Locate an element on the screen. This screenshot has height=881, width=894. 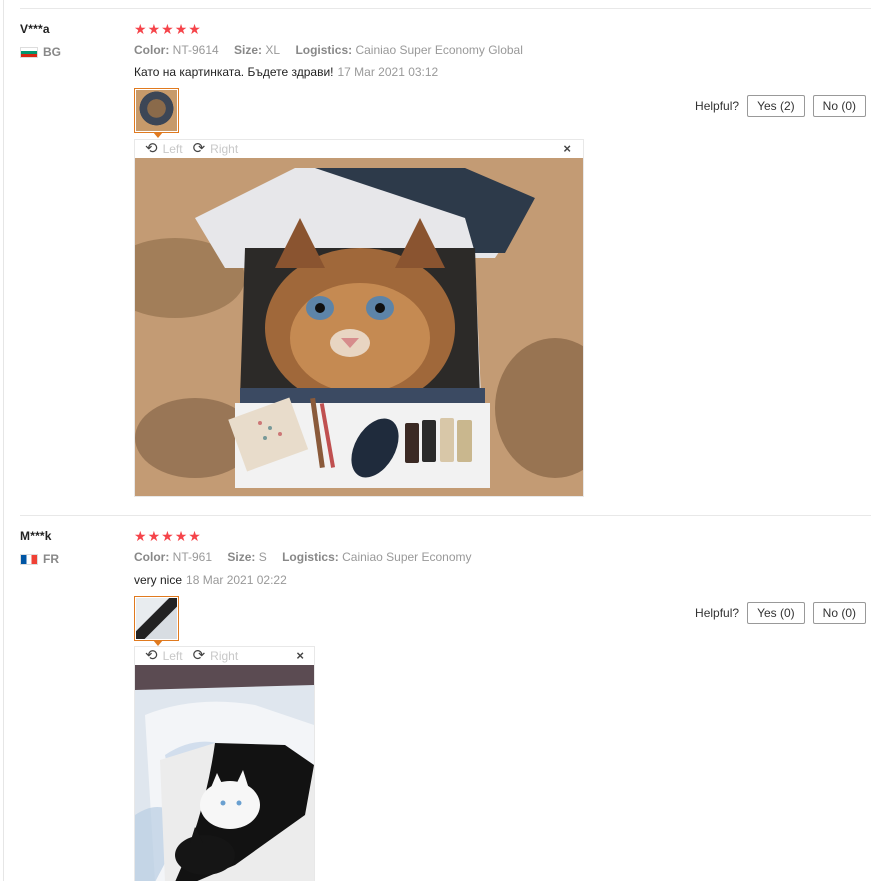
france-flag-icon is located at coordinates (29, 559).